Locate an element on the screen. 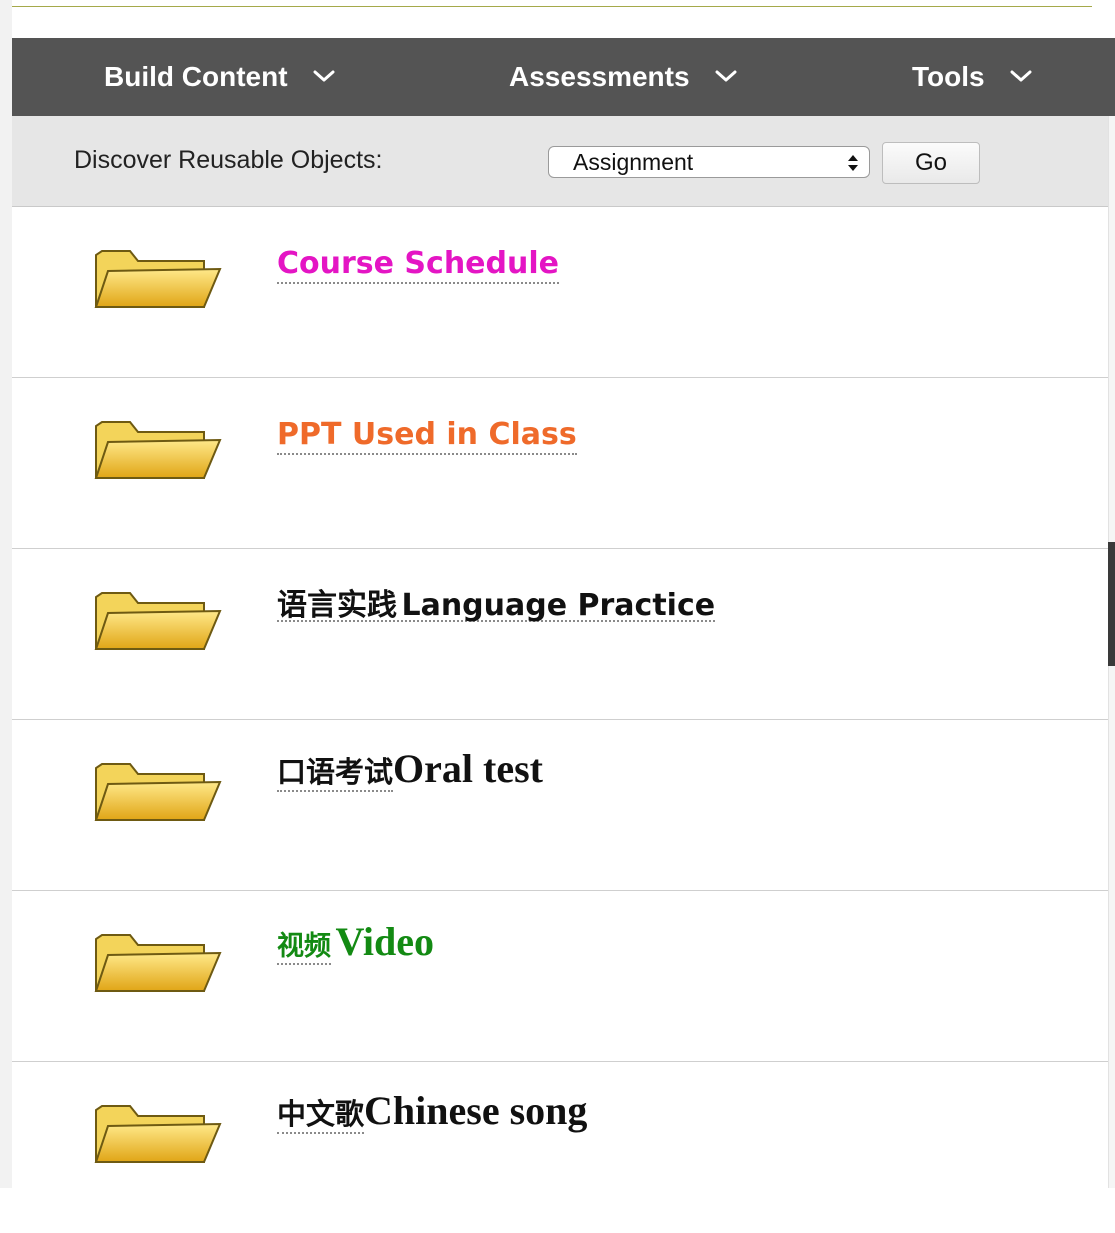  item-title: Course Schedule is located at coordinates (418, 265).